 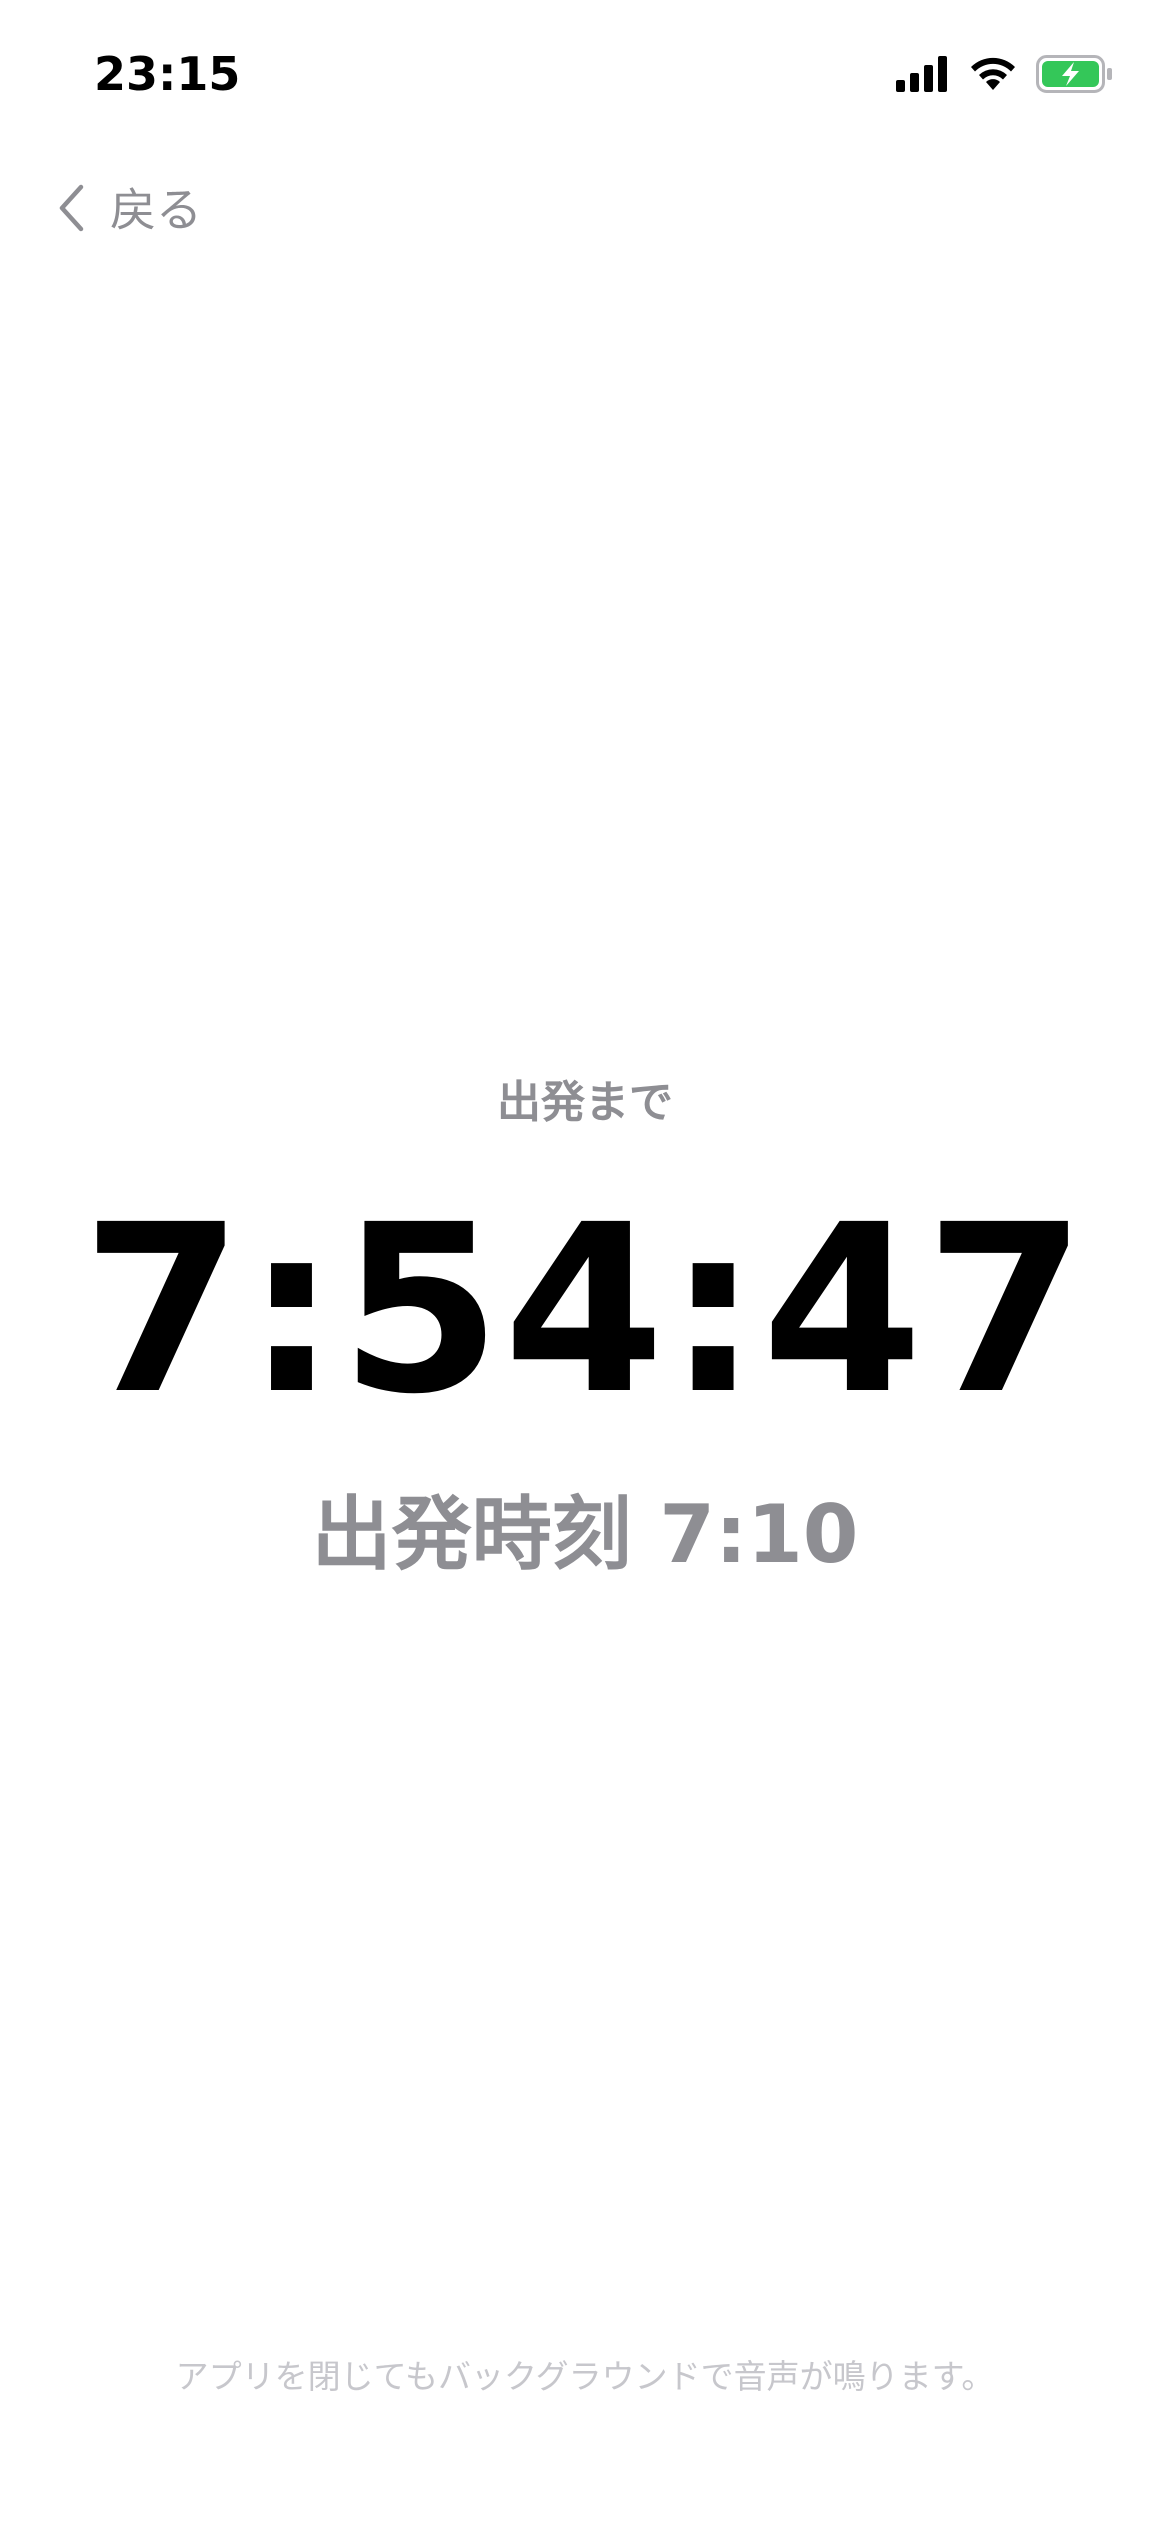 I want to click on countdown-caption: 出発まで, so click(x=585, y=1102).